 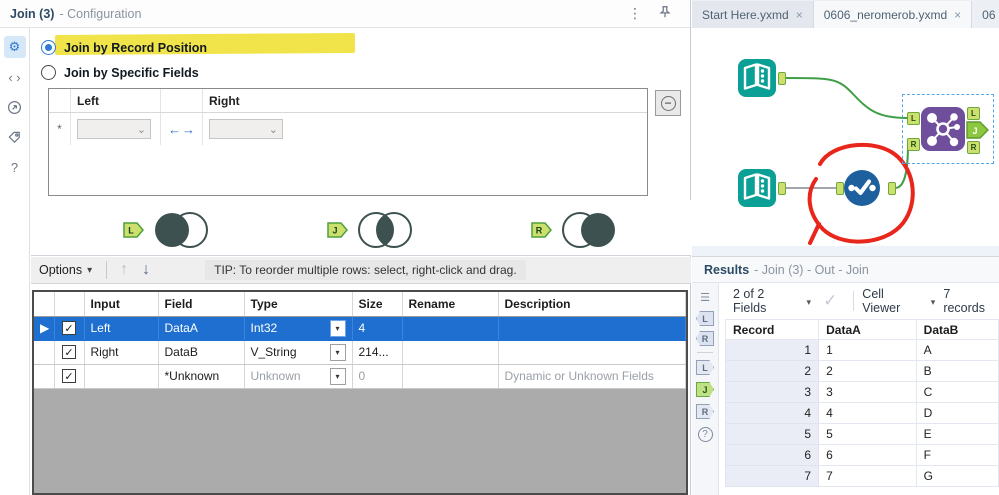 What do you see at coordinates (450, 304) in the screenshot?
I see `col-rename: Rename` at bounding box center [450, 304].